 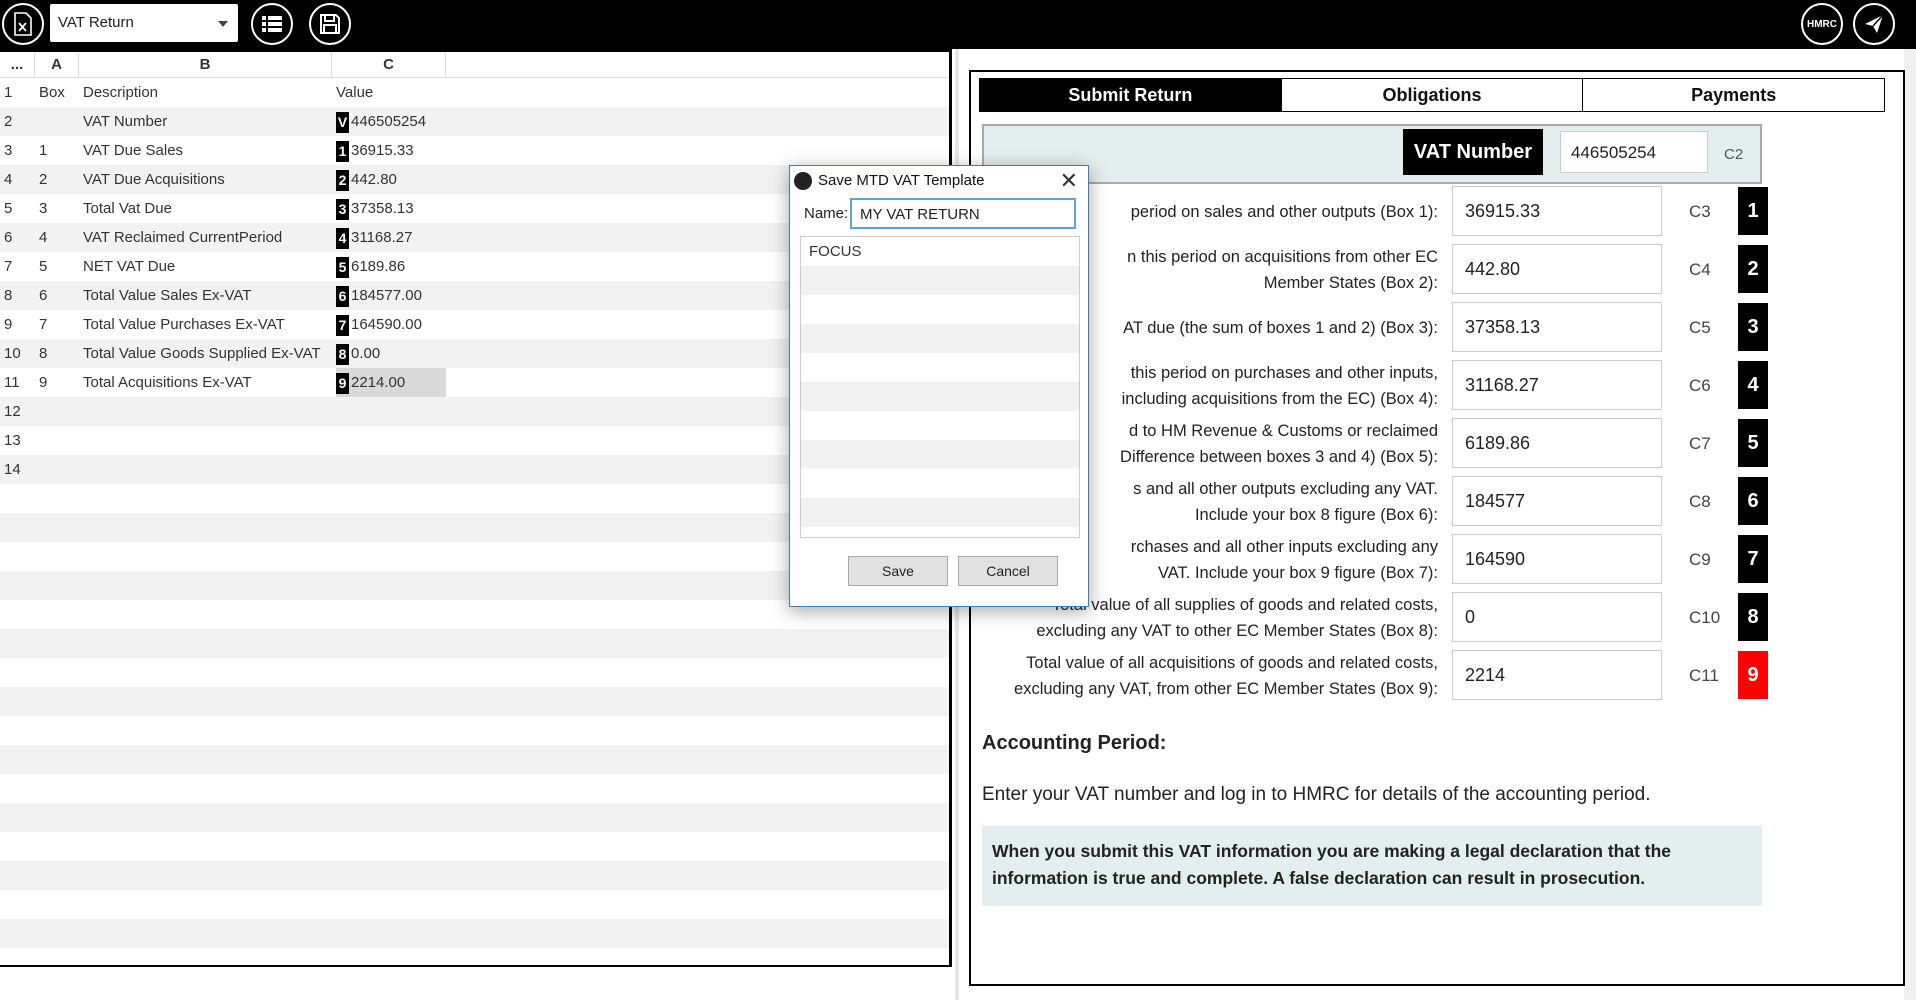 I want to click on row-number: 10, so click(x=19, y=353).